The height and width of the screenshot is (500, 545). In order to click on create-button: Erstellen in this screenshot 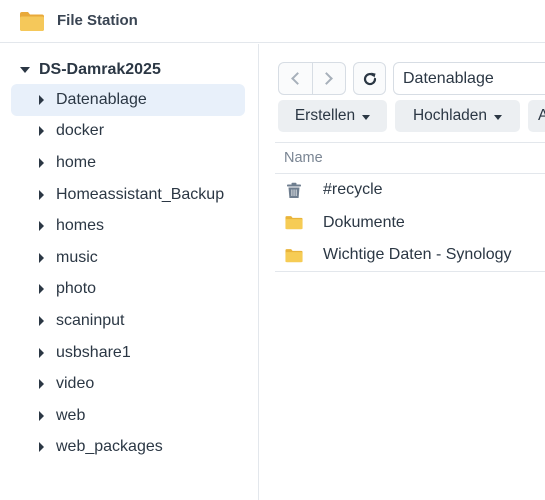, I will do `click(332, 116)`.